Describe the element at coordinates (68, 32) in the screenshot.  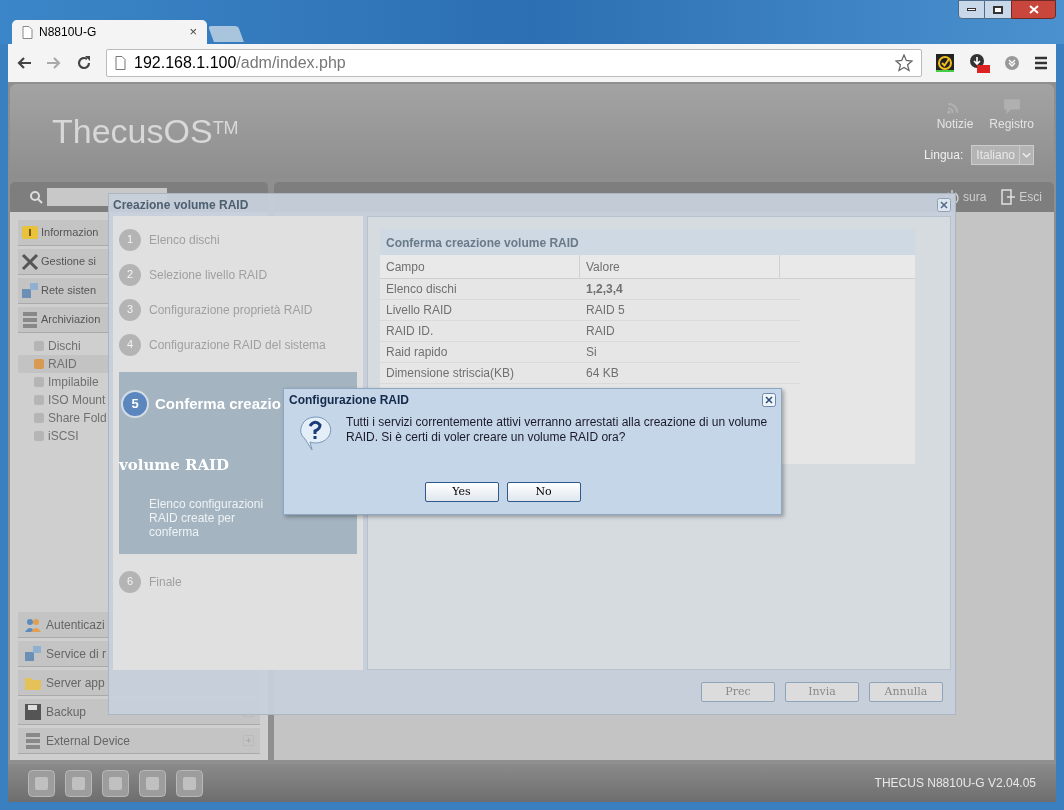
I see `tab-title: N8810U-G` at that location.